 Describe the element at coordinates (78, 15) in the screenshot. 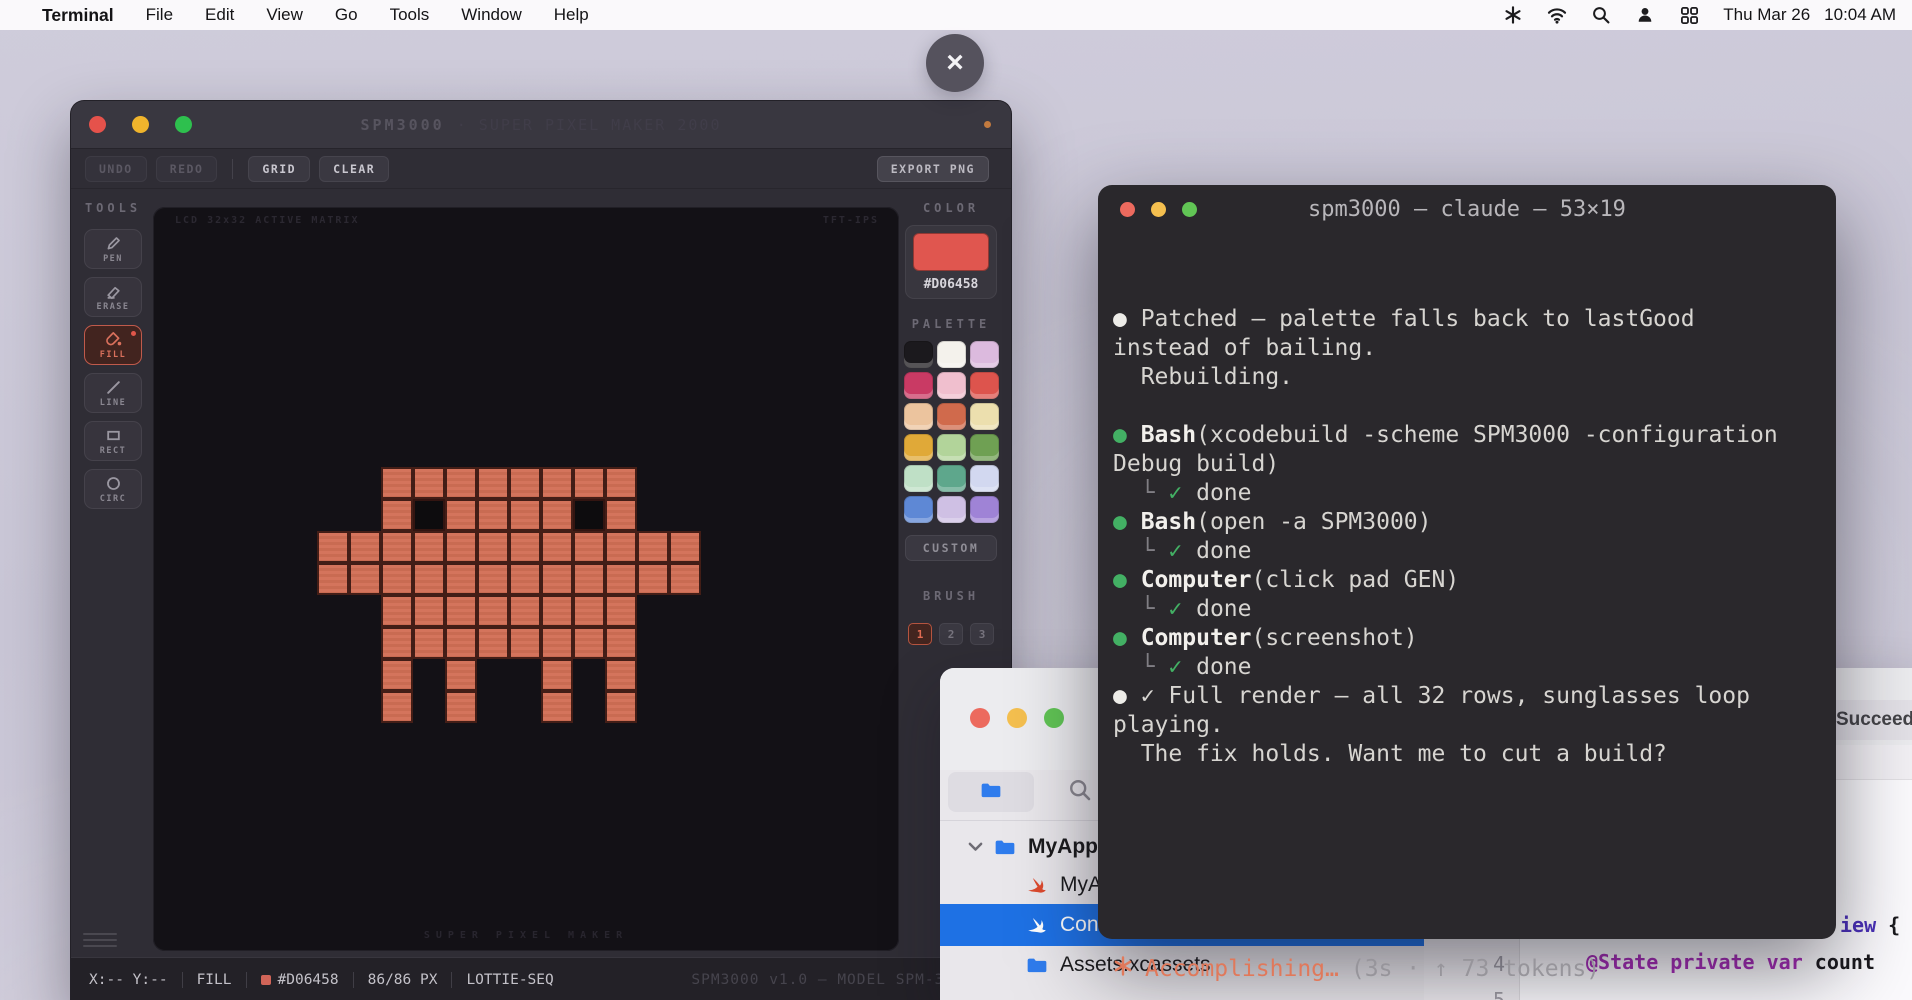

I see `menu-app-name: Terminal` at that location.